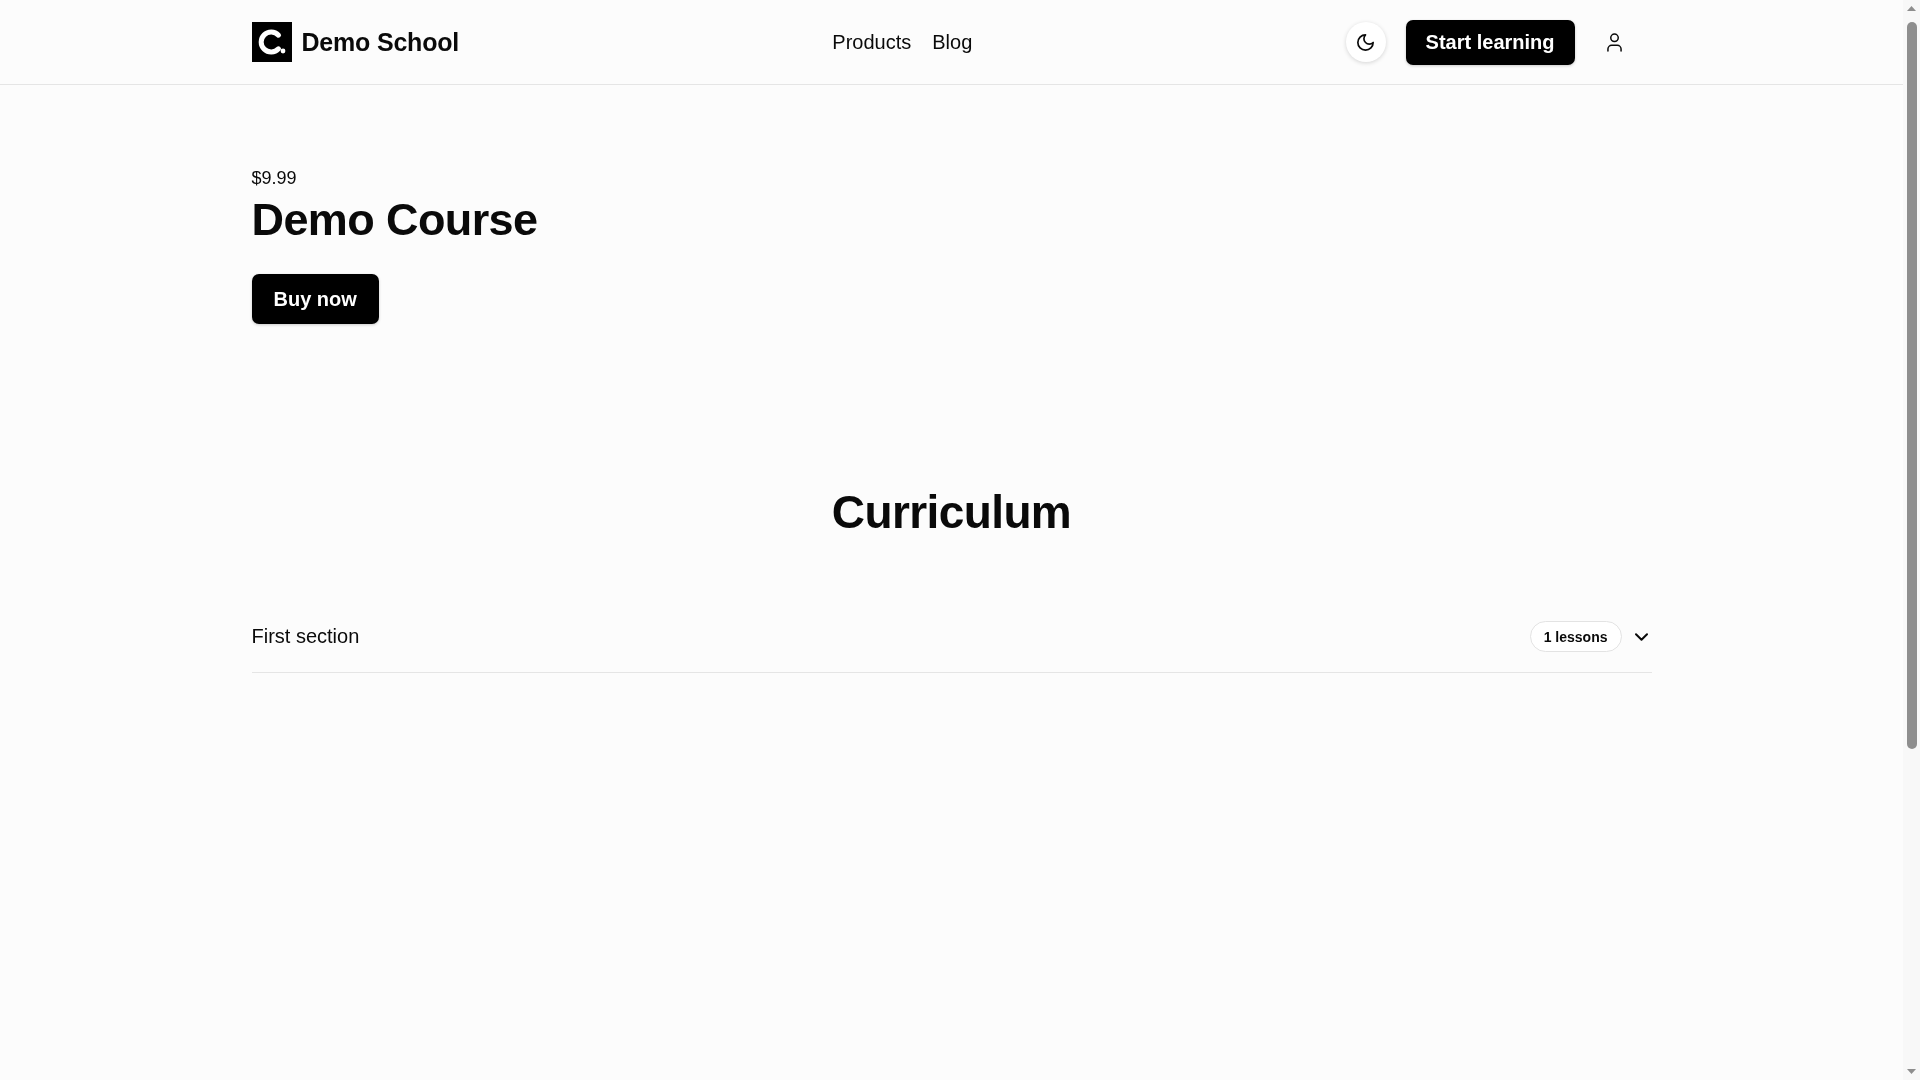 Image resolution: width=1920 pixels, height=1080 pixels. I want to click on user-icon, so click(1614, 42).